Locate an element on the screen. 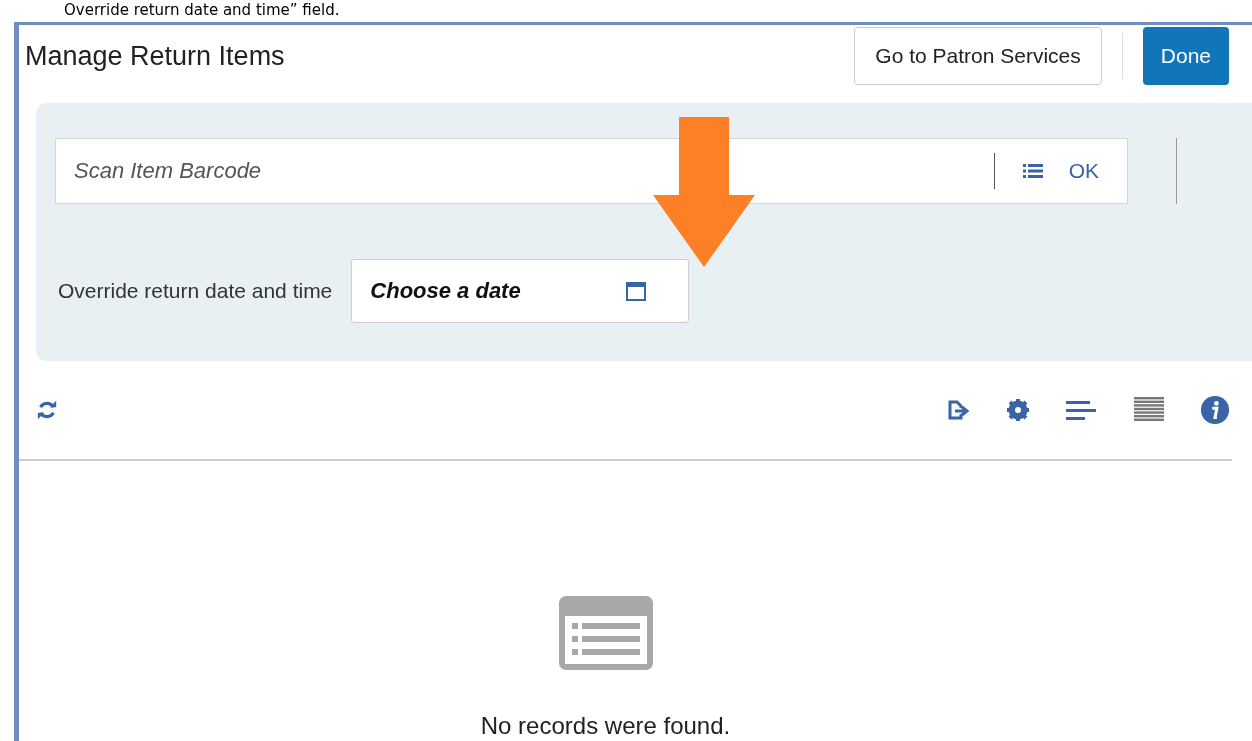  empty-table-icon is located at coordinates (605, 633).